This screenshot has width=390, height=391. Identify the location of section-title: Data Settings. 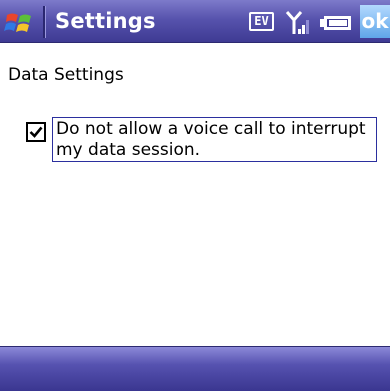
(66, 75).